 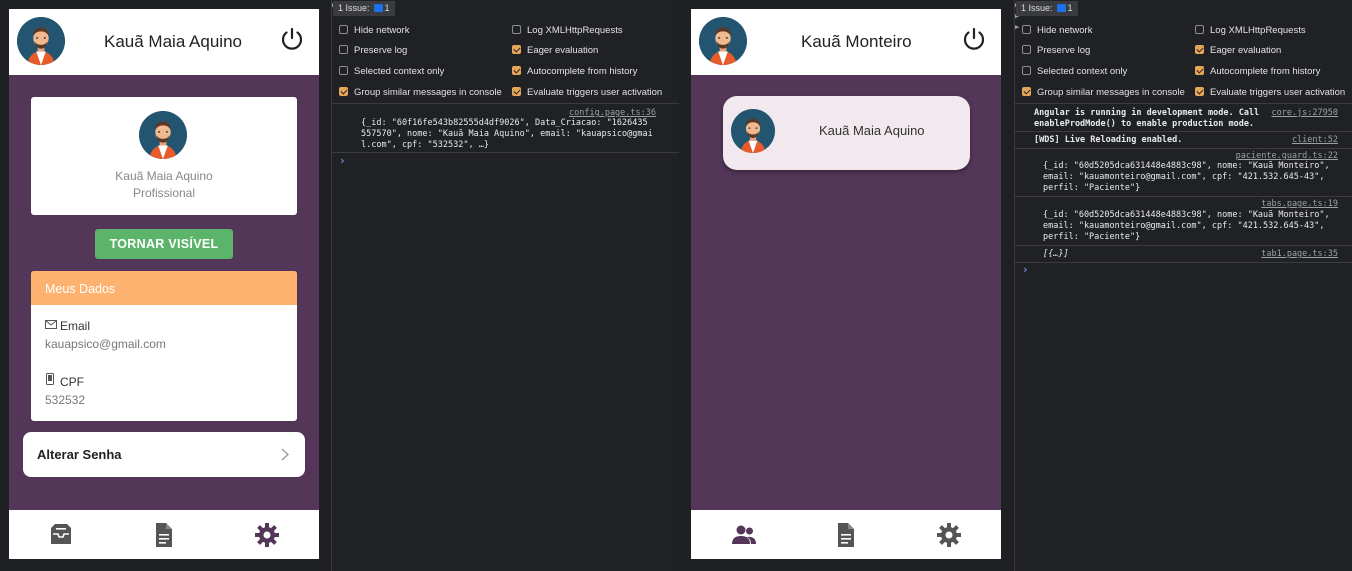 I want to click on email-label: Email, so click(x=75, y=326).